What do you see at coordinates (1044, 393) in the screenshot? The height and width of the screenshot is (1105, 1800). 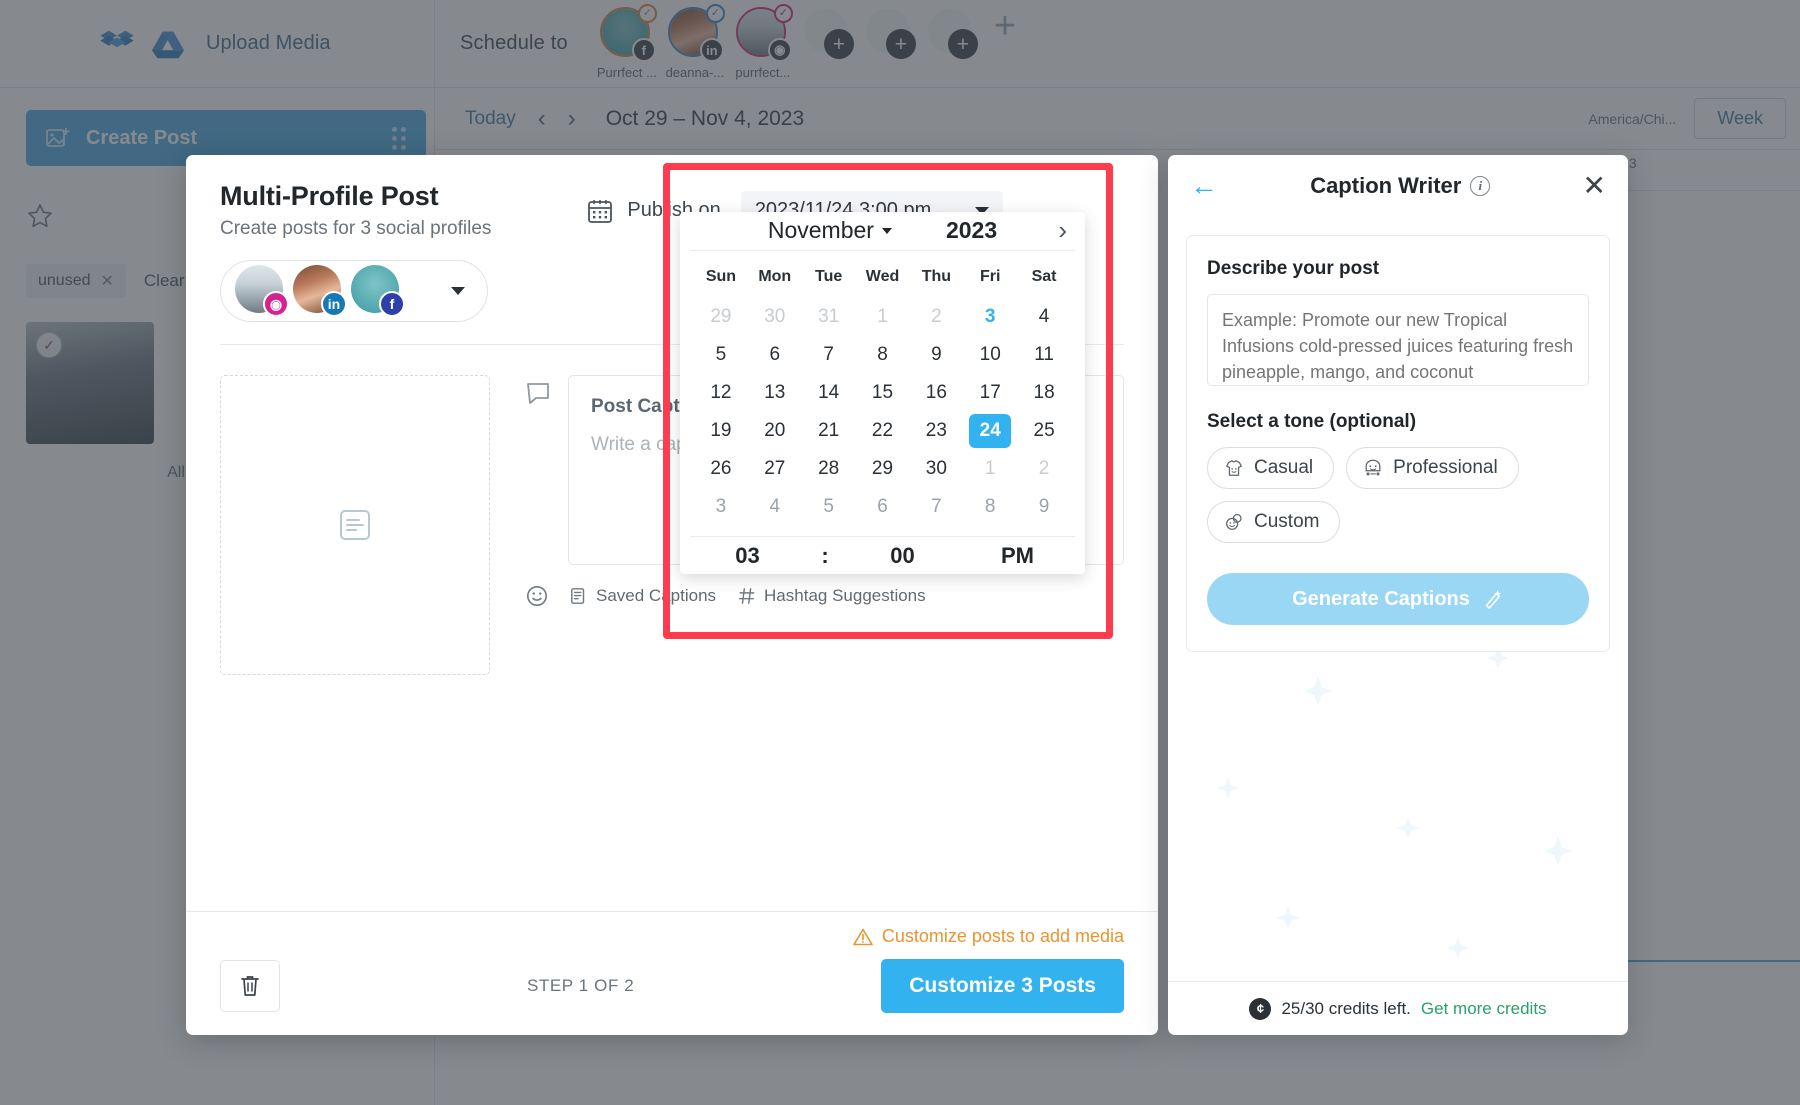 I see `date-cell: 18` at bounding box center [1044, 393].